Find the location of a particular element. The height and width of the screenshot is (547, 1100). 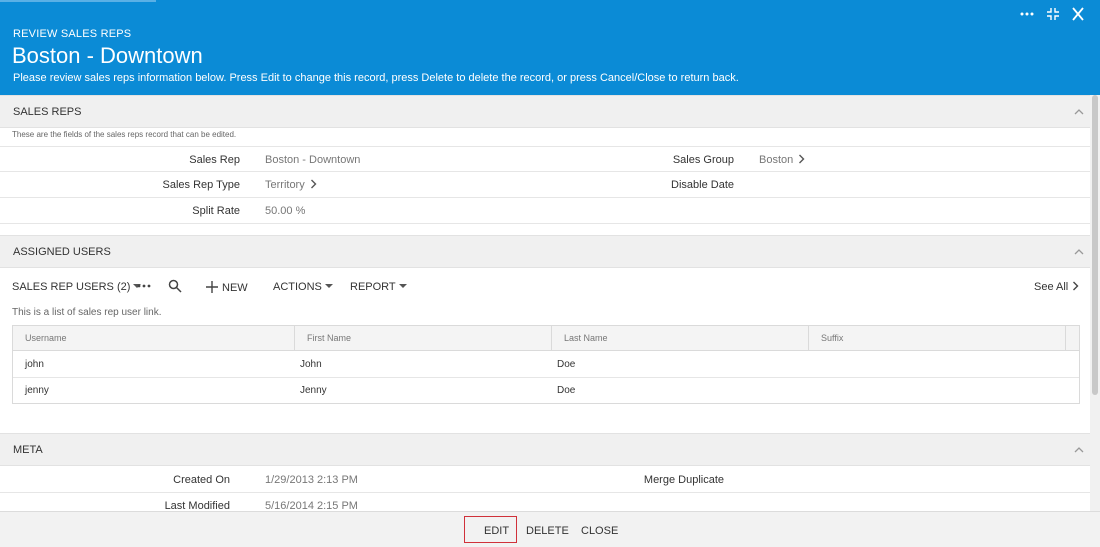

dialog-kicker: REVIEW SALES REPS is located at coordinates (72, 34).